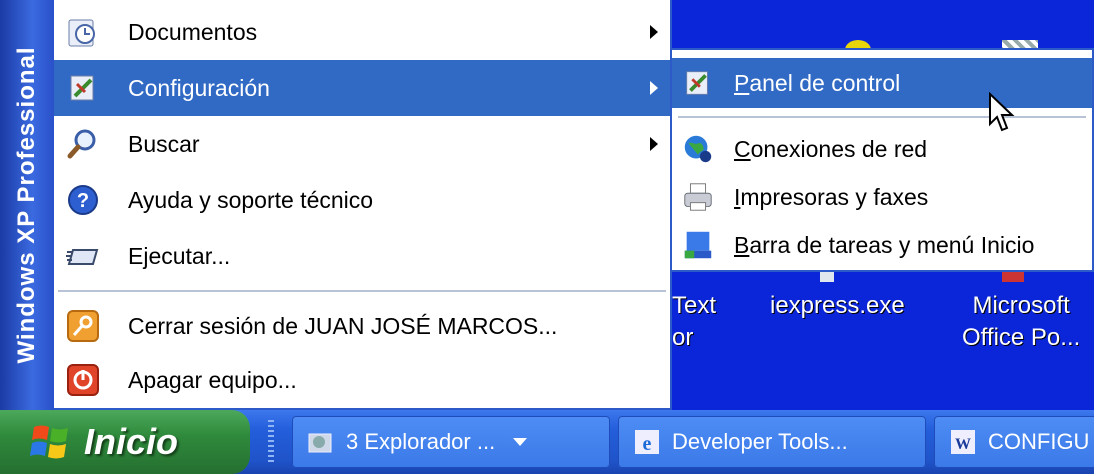 The image size is (1094, 474). What do you see at coordinates (698, 197) in the screenshot?
I see `printers-icon` at bounding box center [698, 197].